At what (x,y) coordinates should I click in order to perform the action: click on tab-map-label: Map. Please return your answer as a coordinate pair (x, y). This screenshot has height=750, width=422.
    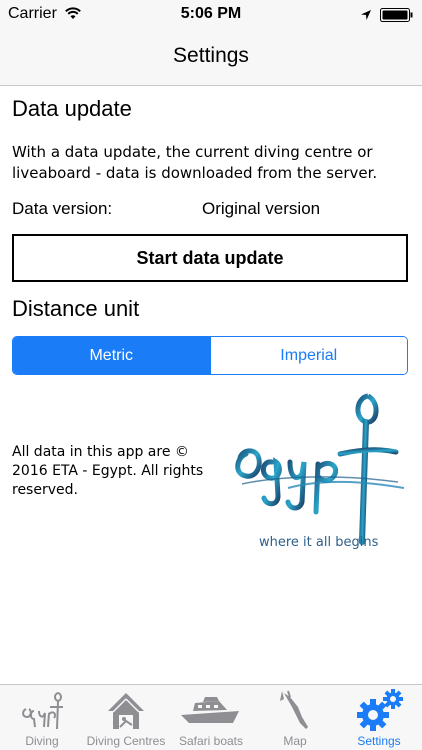
    Looking at the image, I should click on (295, 741).